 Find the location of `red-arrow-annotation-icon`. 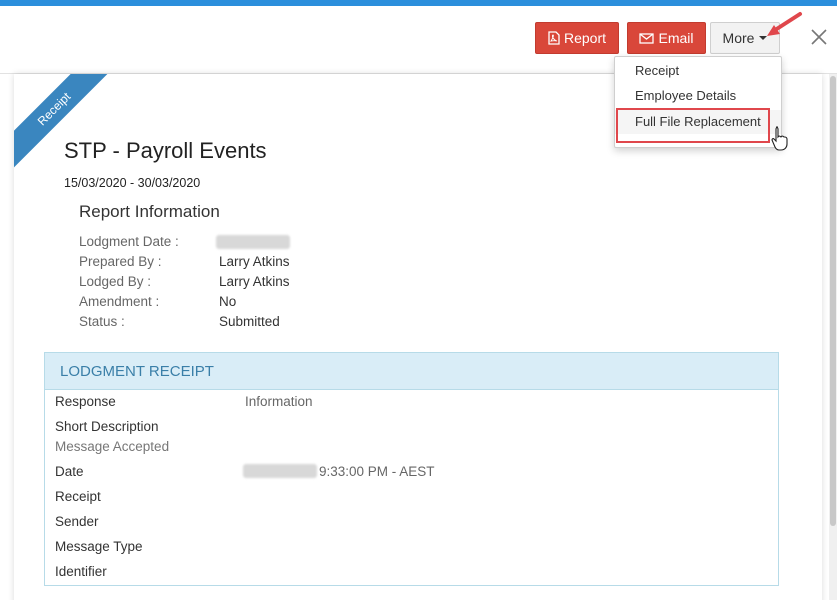

red-arrow-annotation-icon is located at coordinates (784, 24).